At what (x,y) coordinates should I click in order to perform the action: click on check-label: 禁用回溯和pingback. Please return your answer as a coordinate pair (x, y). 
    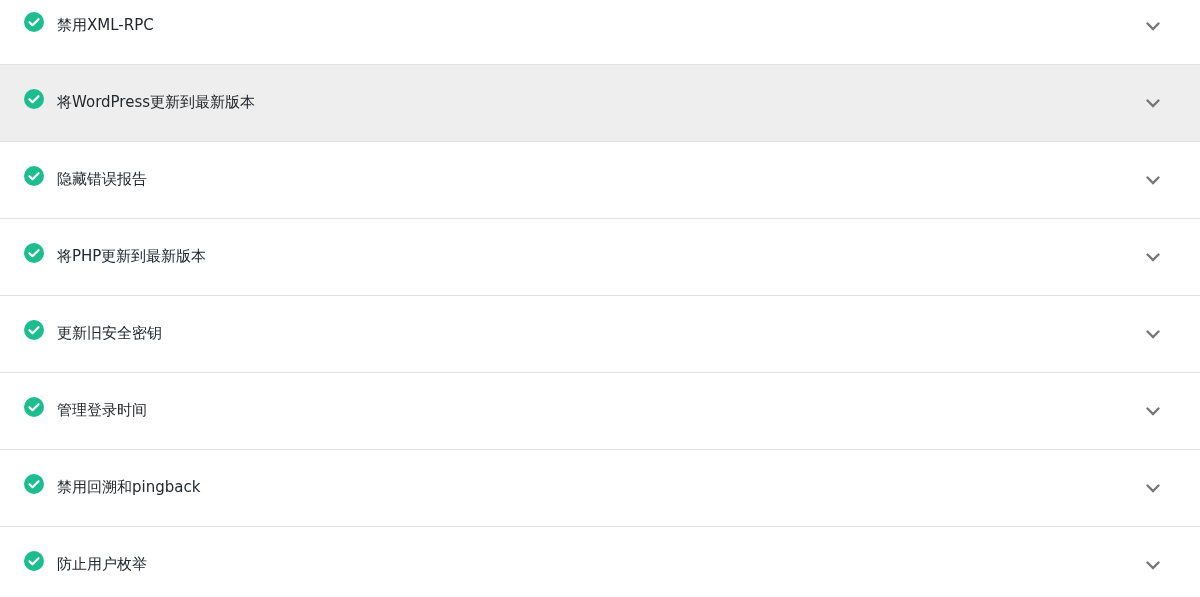
    Looking at the image, I should click on (129, 487).